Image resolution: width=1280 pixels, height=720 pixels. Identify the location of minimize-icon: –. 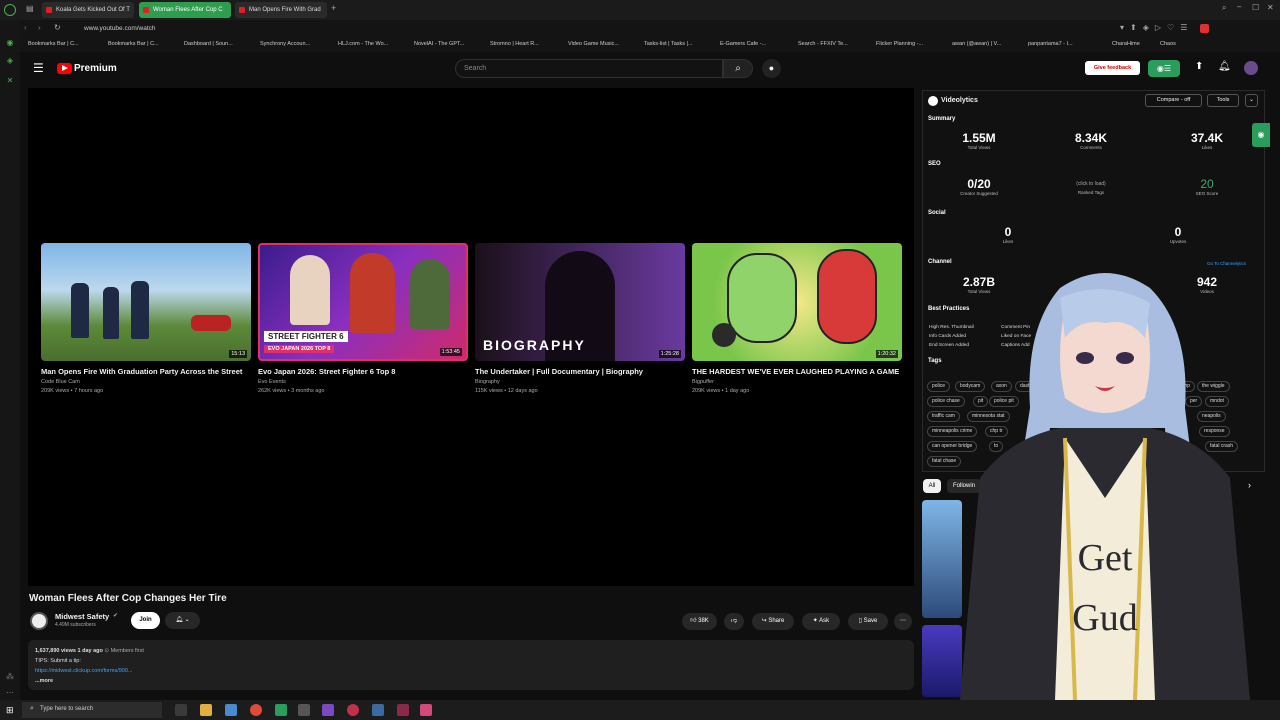
(1239, 6).